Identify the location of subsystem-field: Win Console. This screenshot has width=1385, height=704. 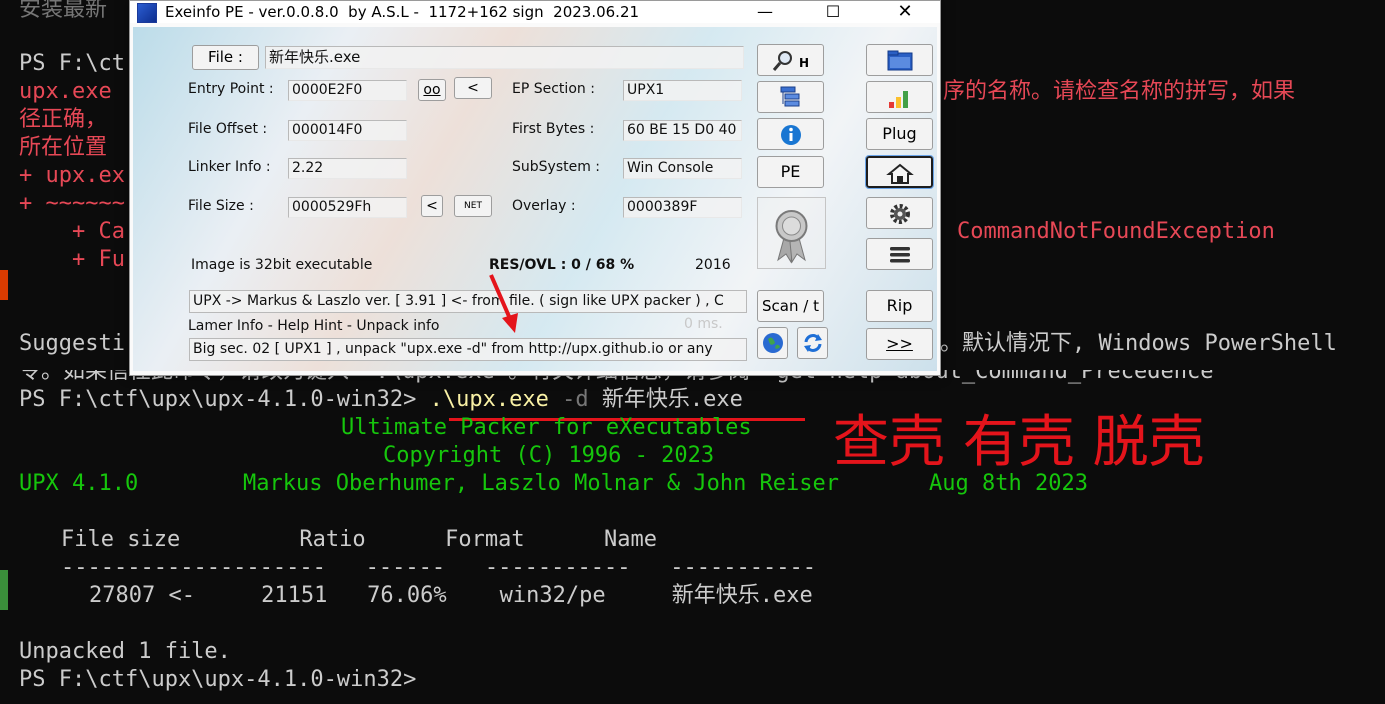
(682, 168).